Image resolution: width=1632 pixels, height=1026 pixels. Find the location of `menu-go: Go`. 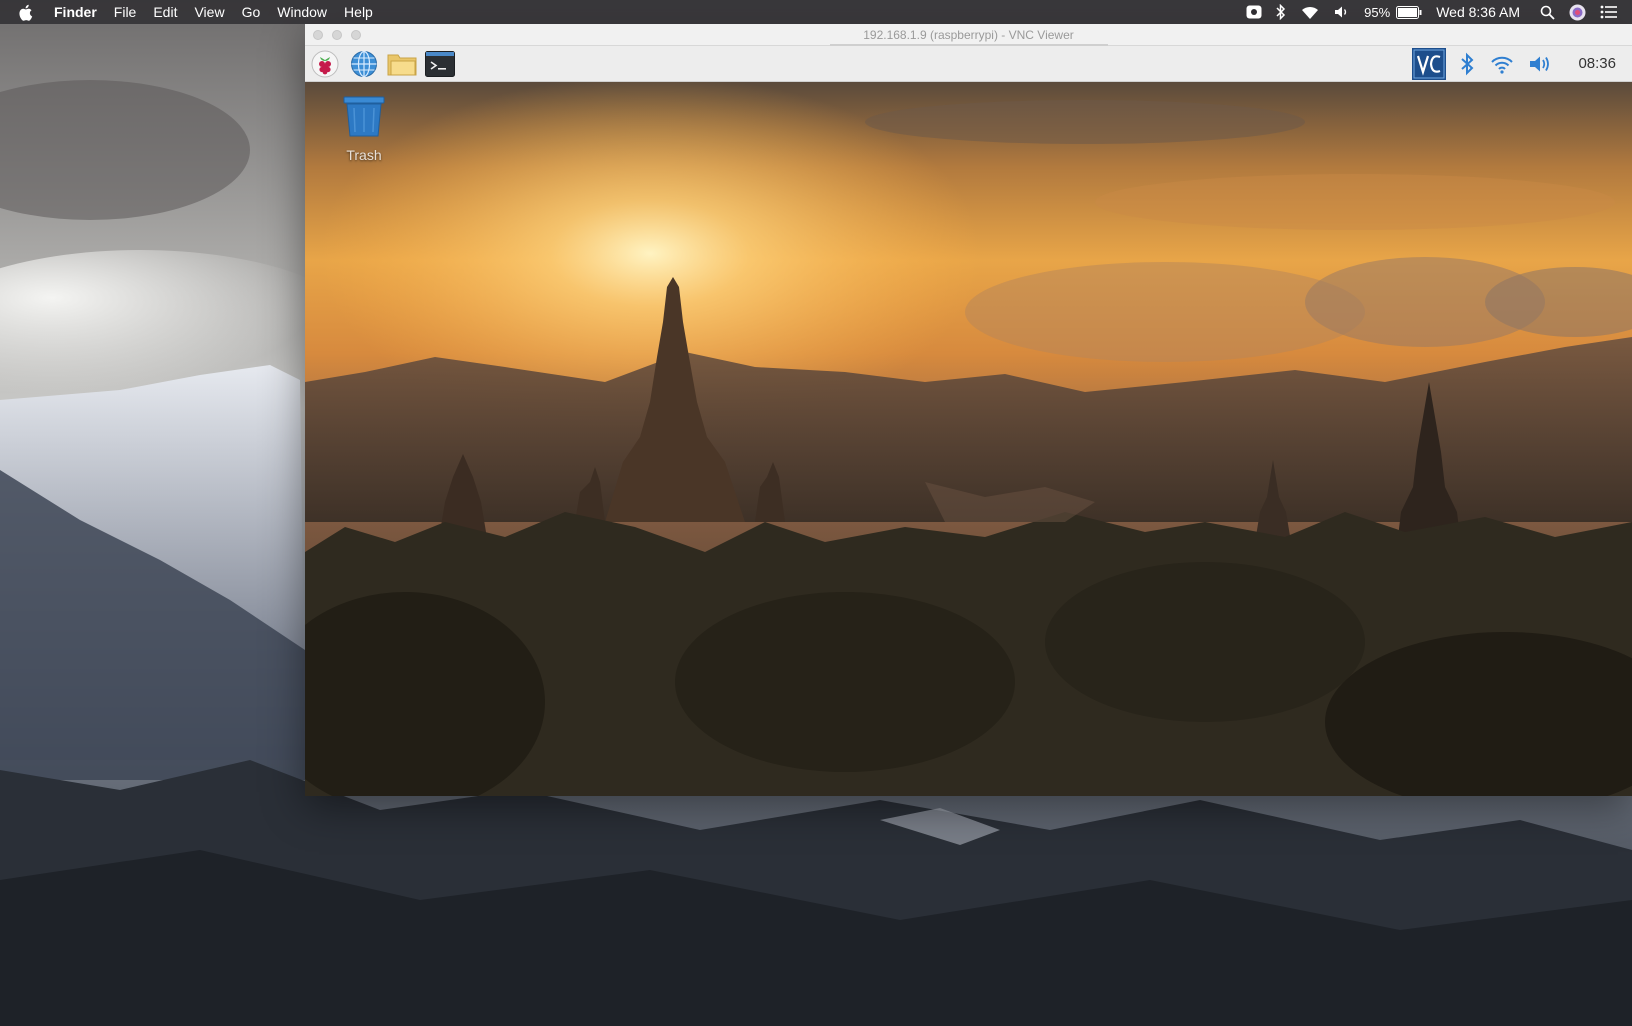

menu-go: Go is located at coordinates (251, 12).